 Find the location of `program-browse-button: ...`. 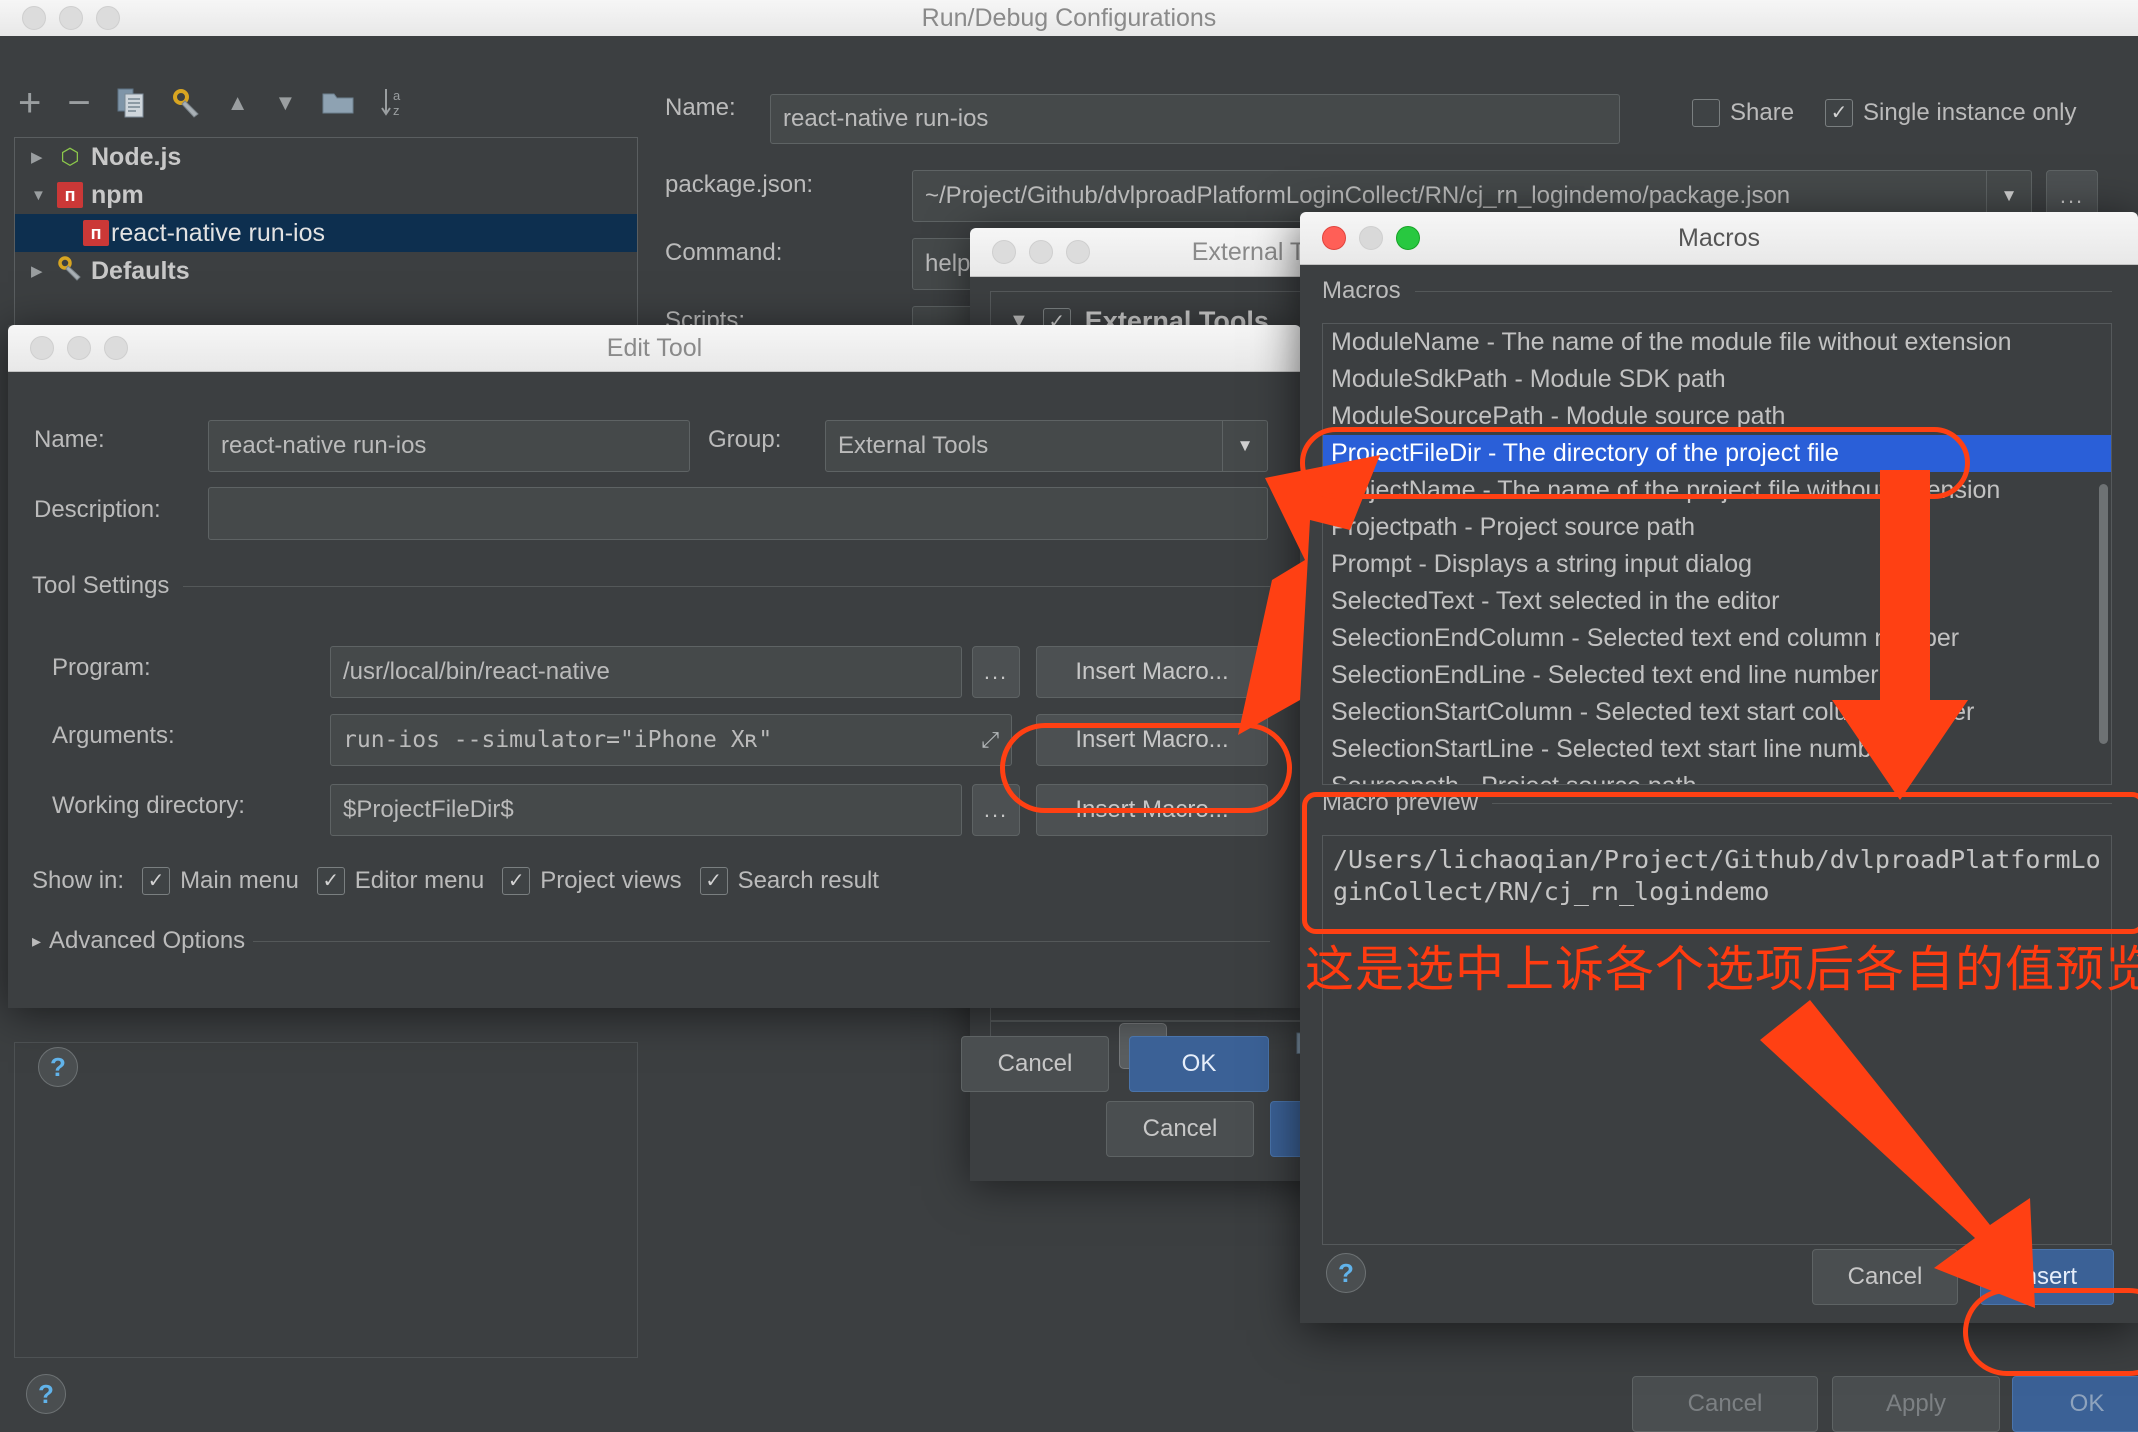

program-browse-button: ... is located at coordinates (996, 672).